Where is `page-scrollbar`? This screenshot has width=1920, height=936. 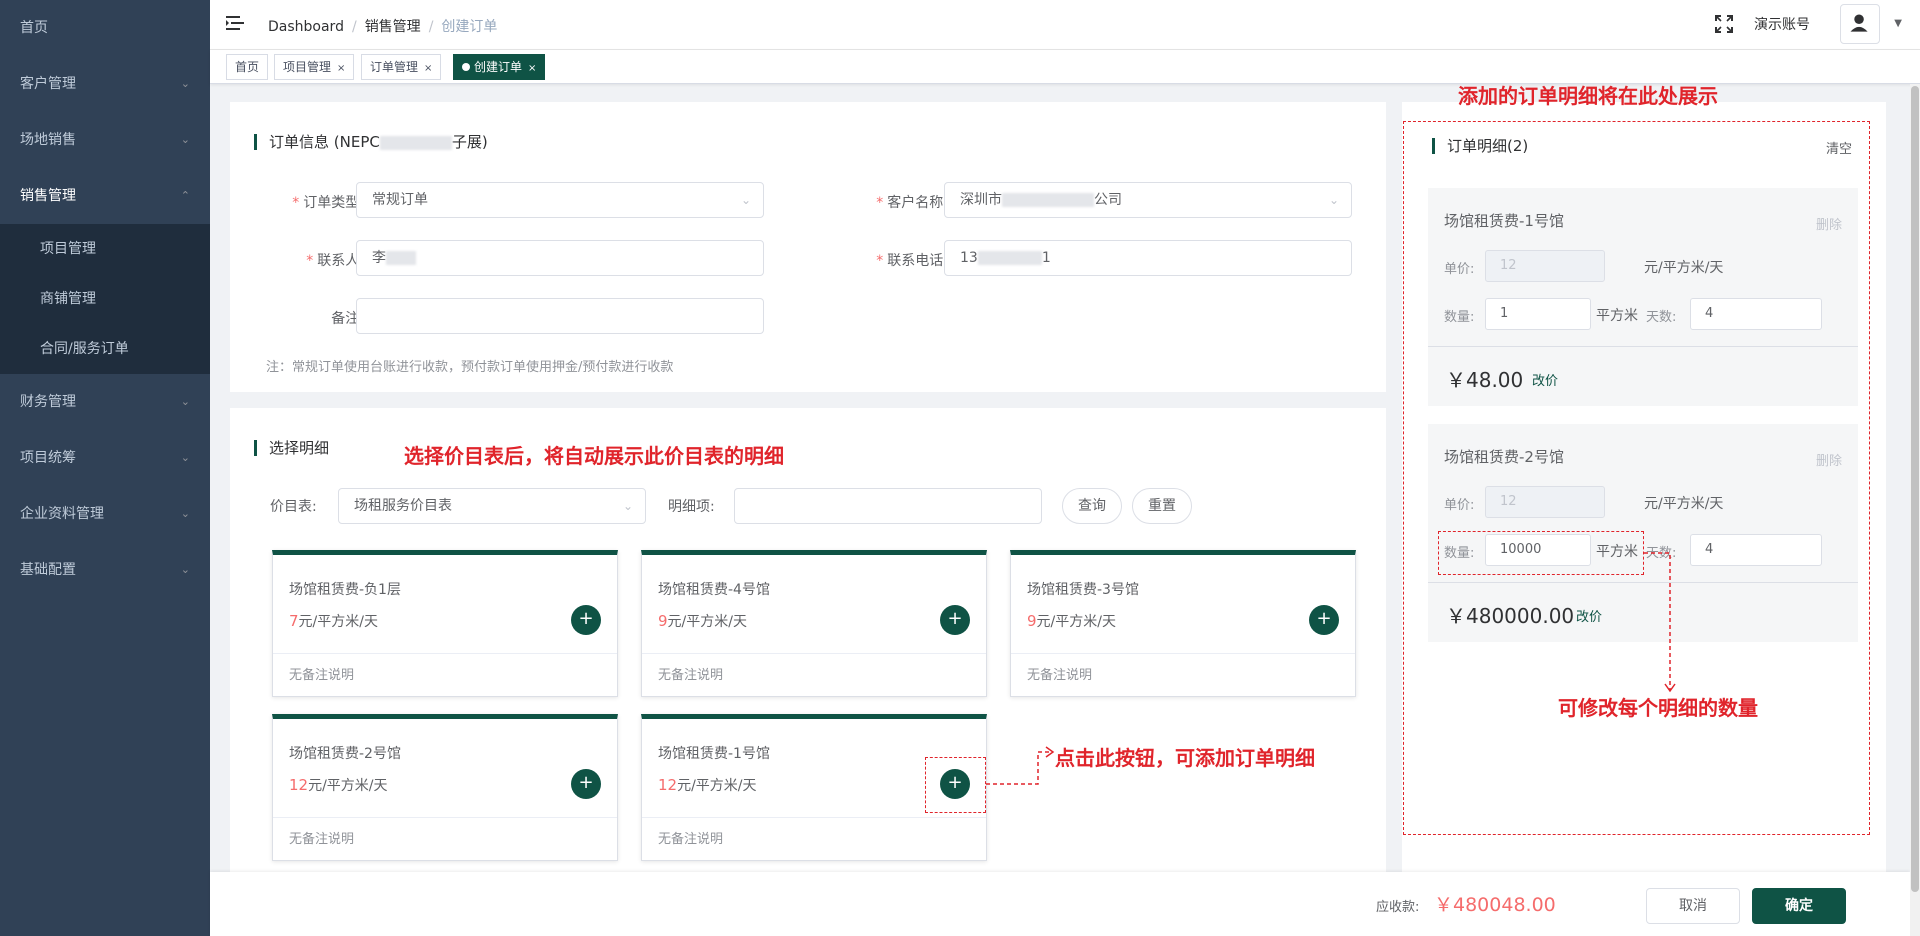 page-scrollbar is located at coordinates (1915, 510).